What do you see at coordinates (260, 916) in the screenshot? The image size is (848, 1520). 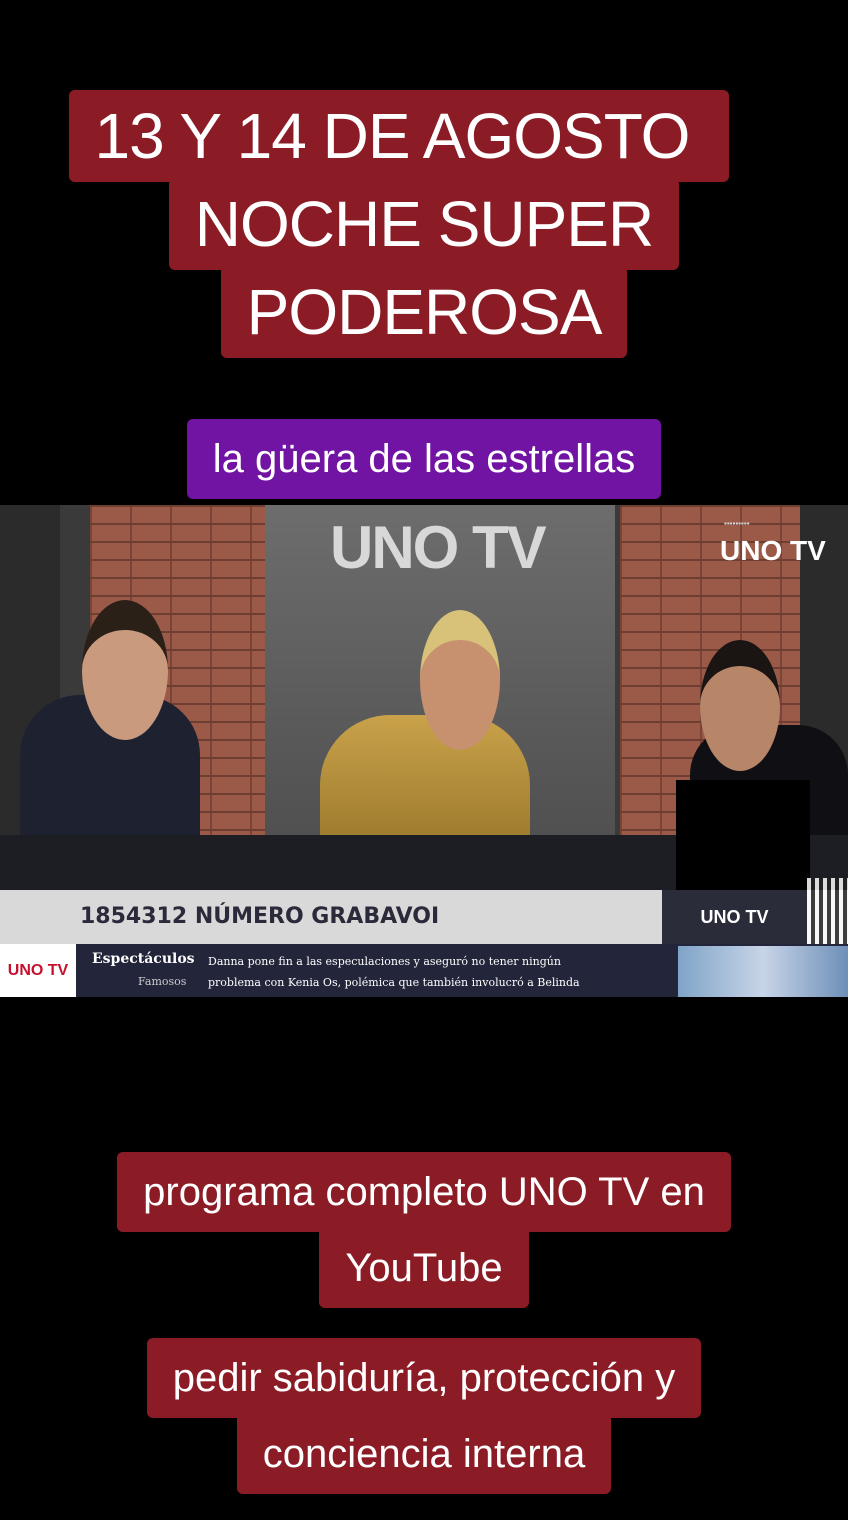 I see `ticker-number-text: 1854312 NÚMERO GRABAVOI` at bounding box center [260, 916].